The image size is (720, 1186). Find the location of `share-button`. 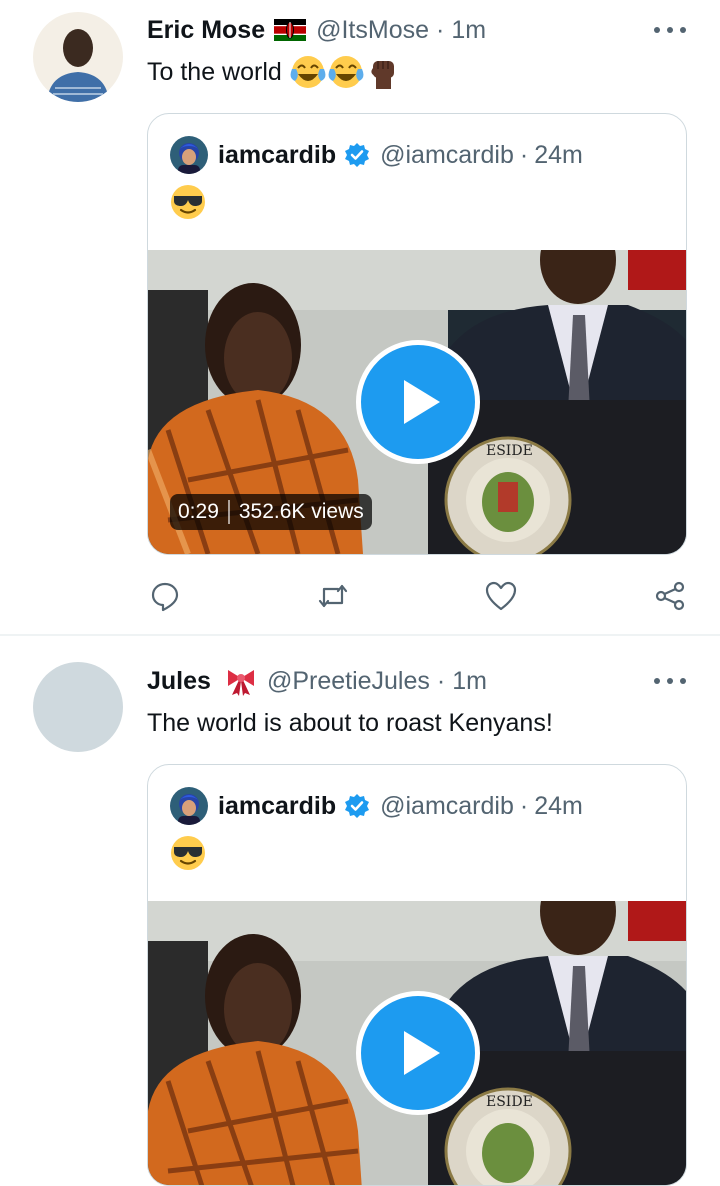

share-button is located at coordinates (670, 596).